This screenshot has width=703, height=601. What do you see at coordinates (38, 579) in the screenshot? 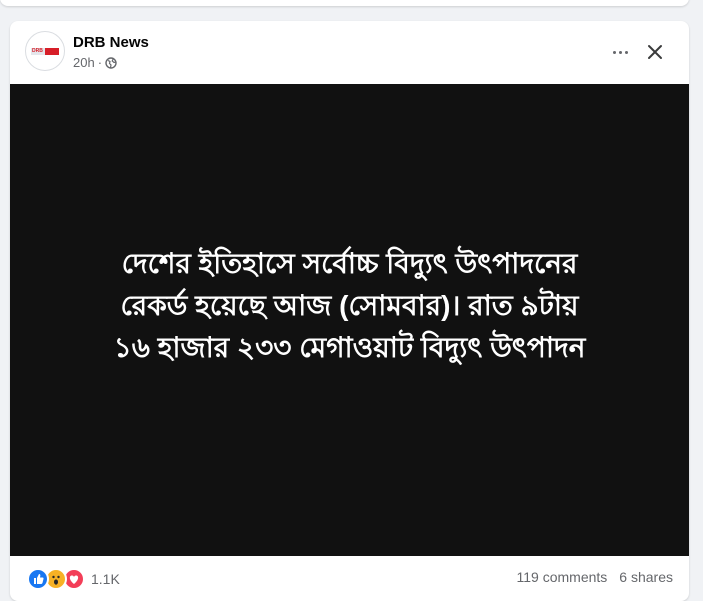
I see `like-icon` at bounding box center [38, 579].